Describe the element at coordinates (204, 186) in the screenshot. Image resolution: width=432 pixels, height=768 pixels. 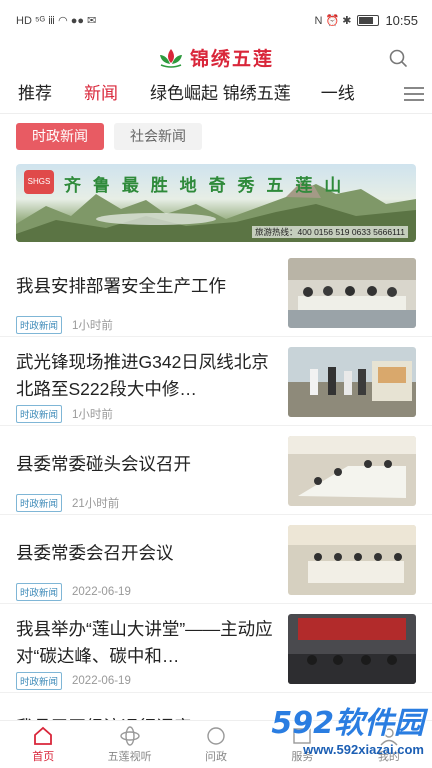
I see `banner-slogan: 齐 鲁 最 胜 地 奇 秀 五 莲 山` at that location.